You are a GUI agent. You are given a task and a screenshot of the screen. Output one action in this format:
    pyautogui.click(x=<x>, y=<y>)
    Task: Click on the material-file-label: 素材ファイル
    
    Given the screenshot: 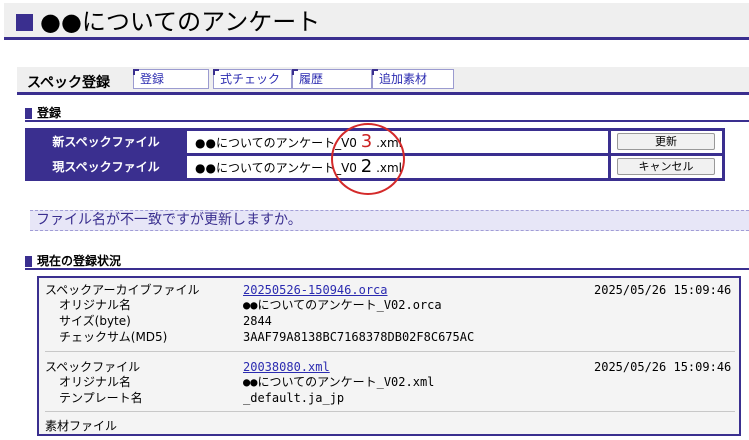 What is the action you would take?
    pyautogui.click(x=81, y=426)
    